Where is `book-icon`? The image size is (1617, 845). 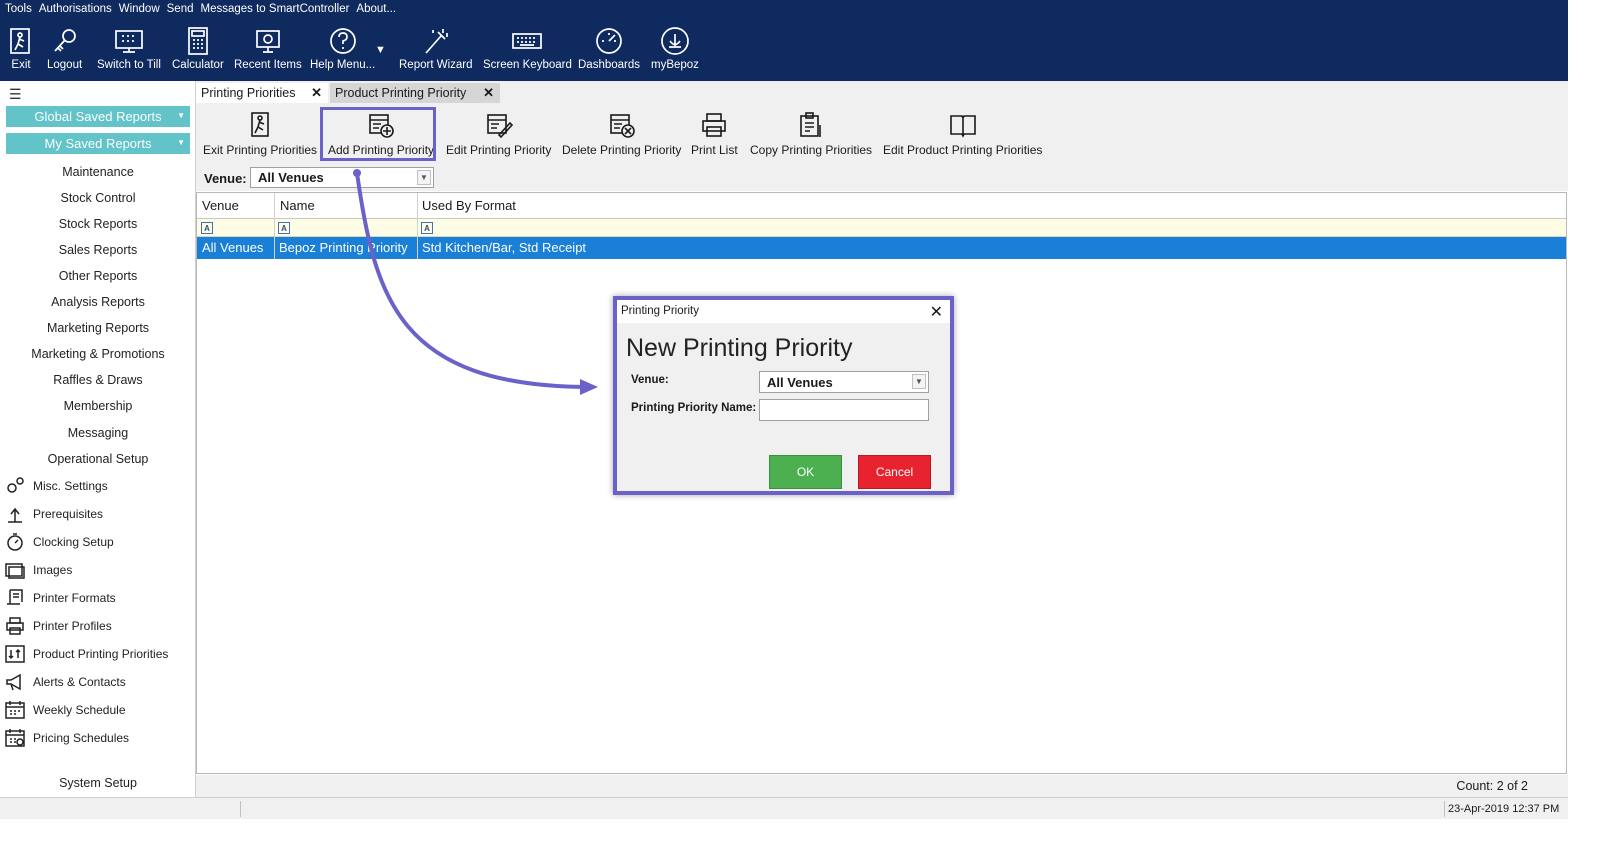
book-icon is located at coordinates (962, 126).